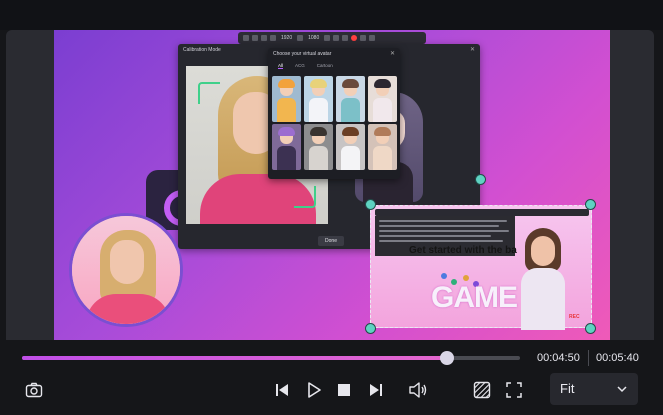 Image resolution: width=663 pixels, height=415 pixels. Describe the element at coordinates (354, 38) in the screenshot. I see `record-button` at that location.